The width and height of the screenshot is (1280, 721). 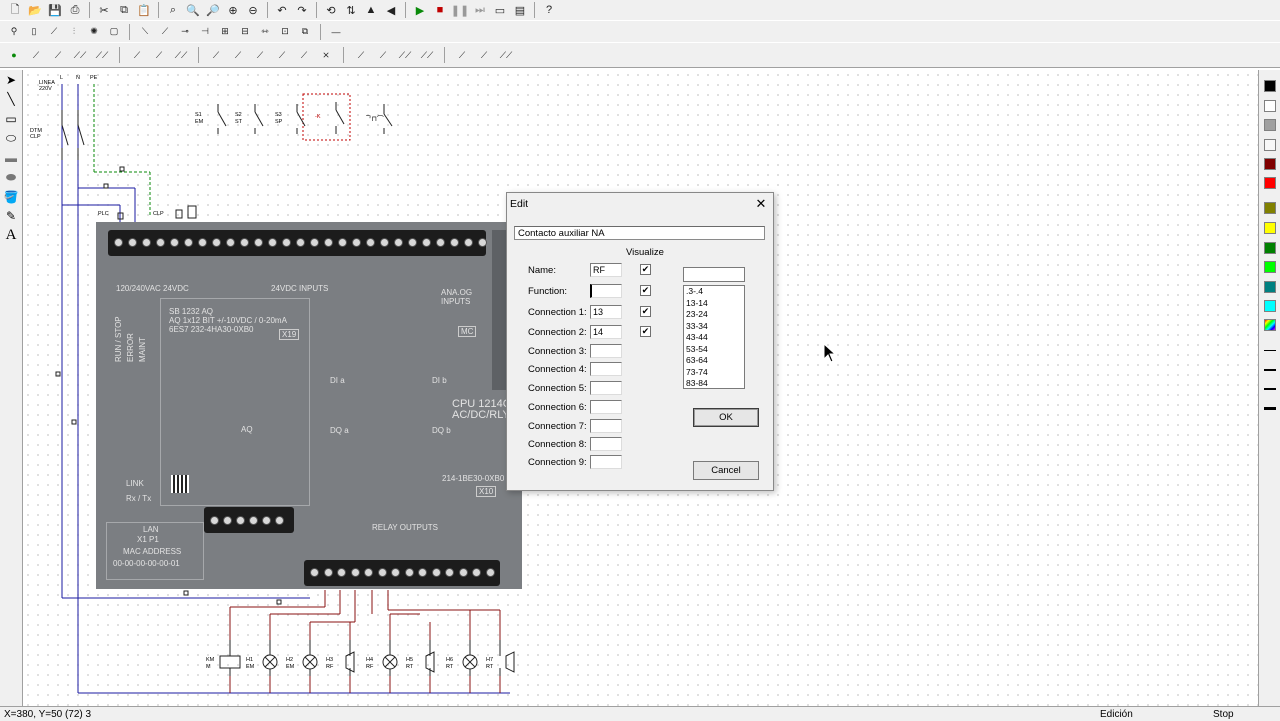 I want to click on connection-pair-input, so click(x=714, y=274).